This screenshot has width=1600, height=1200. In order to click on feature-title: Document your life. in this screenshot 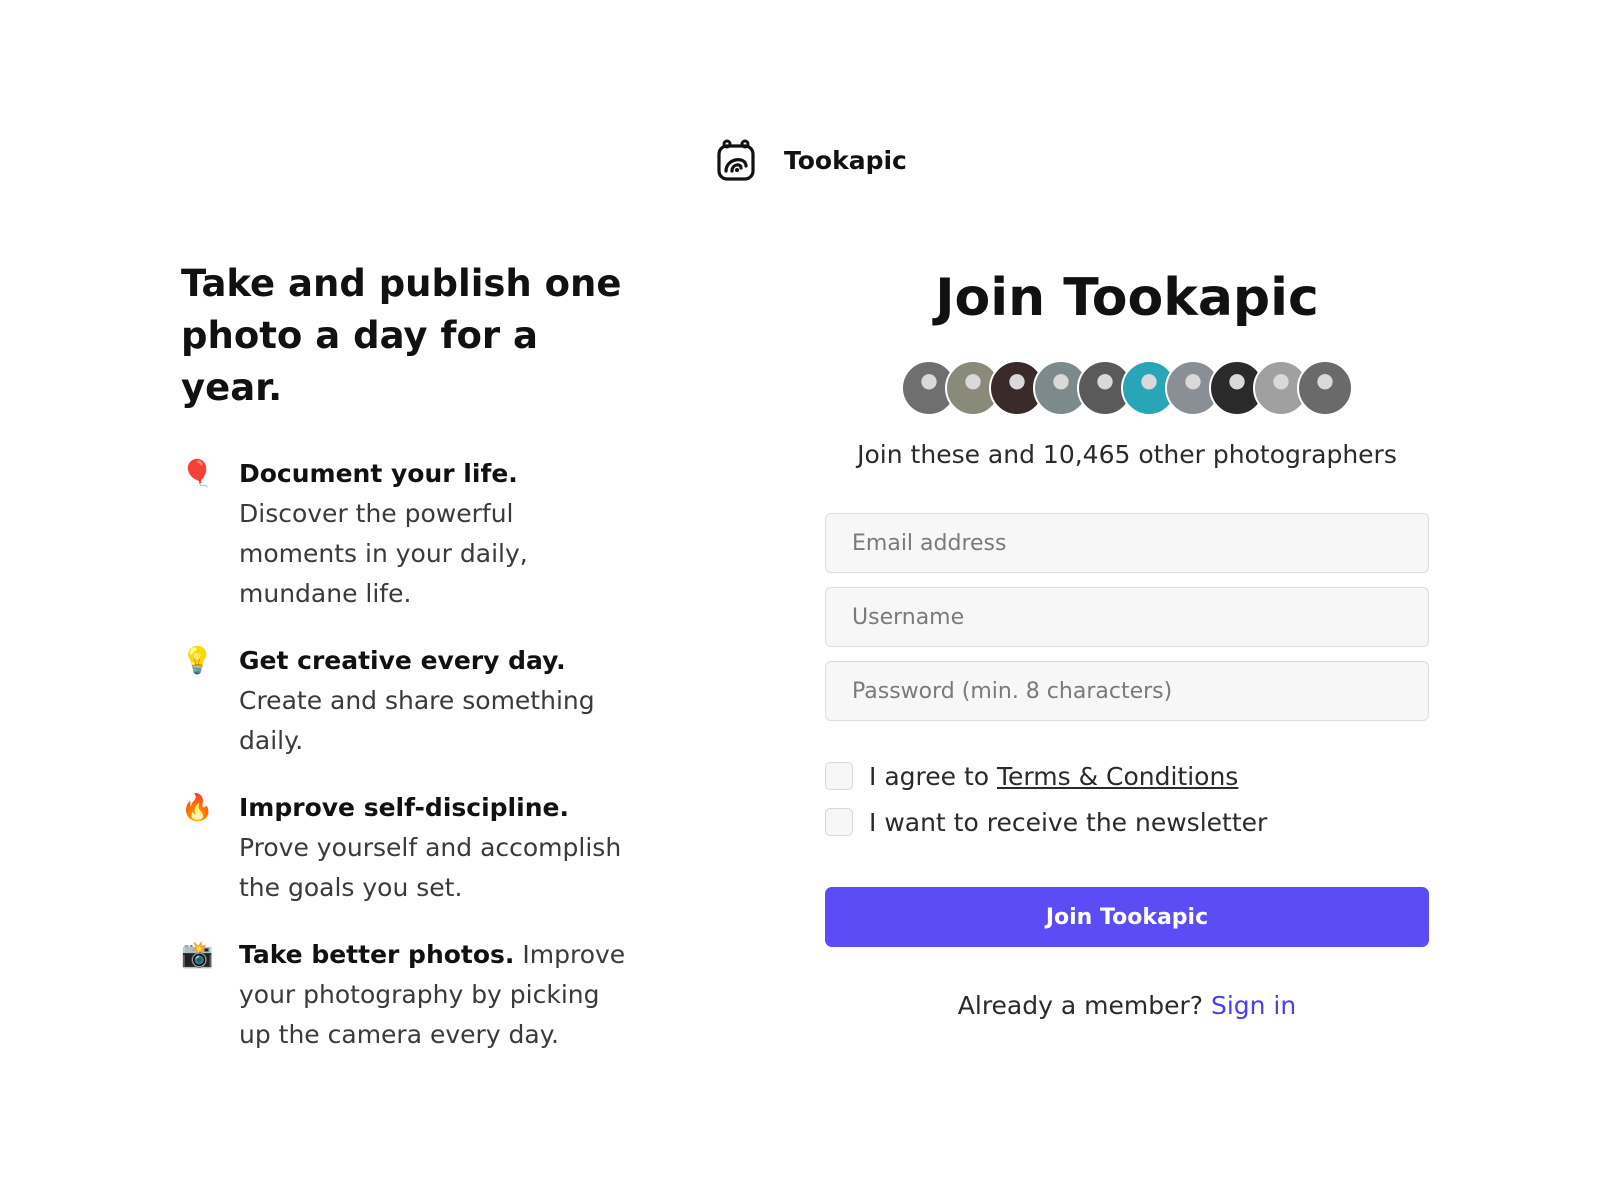, I will do `click(378, 473)`.